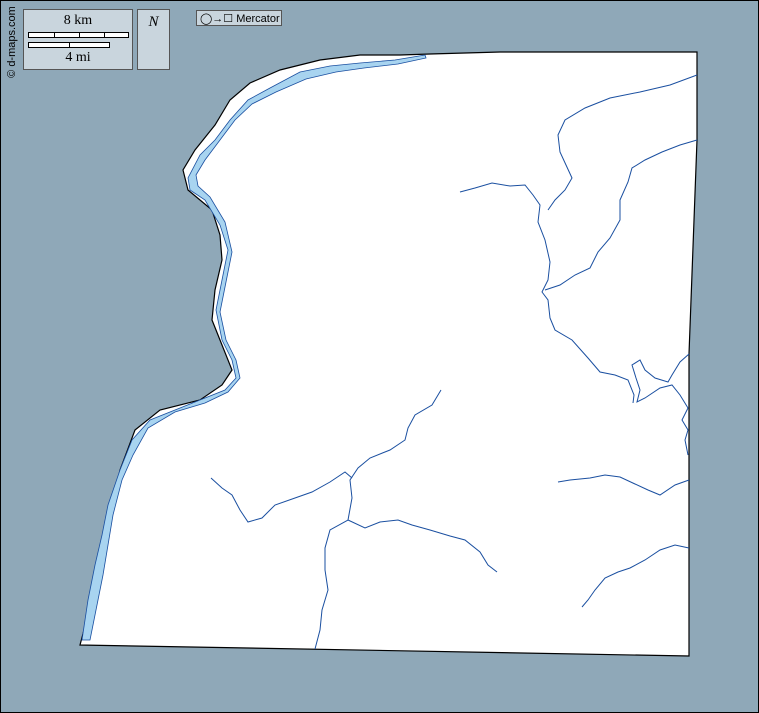 This screenshot has width=759, height=713. I want to click on scale-km-bar, so click(78, 35).